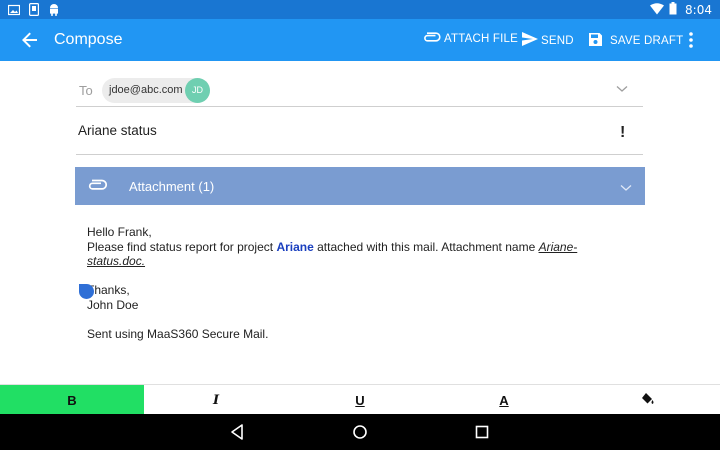 This screenshot has height=450, width=720. I want to click on attachment-bar: Attachment (1), so click(360, 186).